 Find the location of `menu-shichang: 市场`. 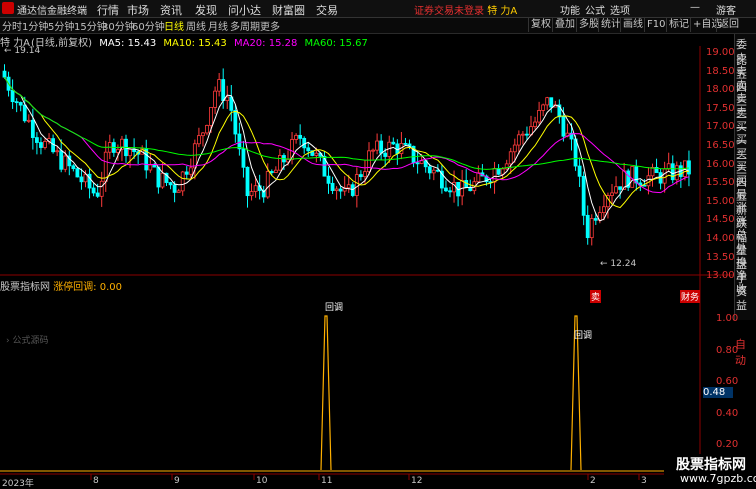

menu-shichang: 市场 is located at coordinates (138, 10).